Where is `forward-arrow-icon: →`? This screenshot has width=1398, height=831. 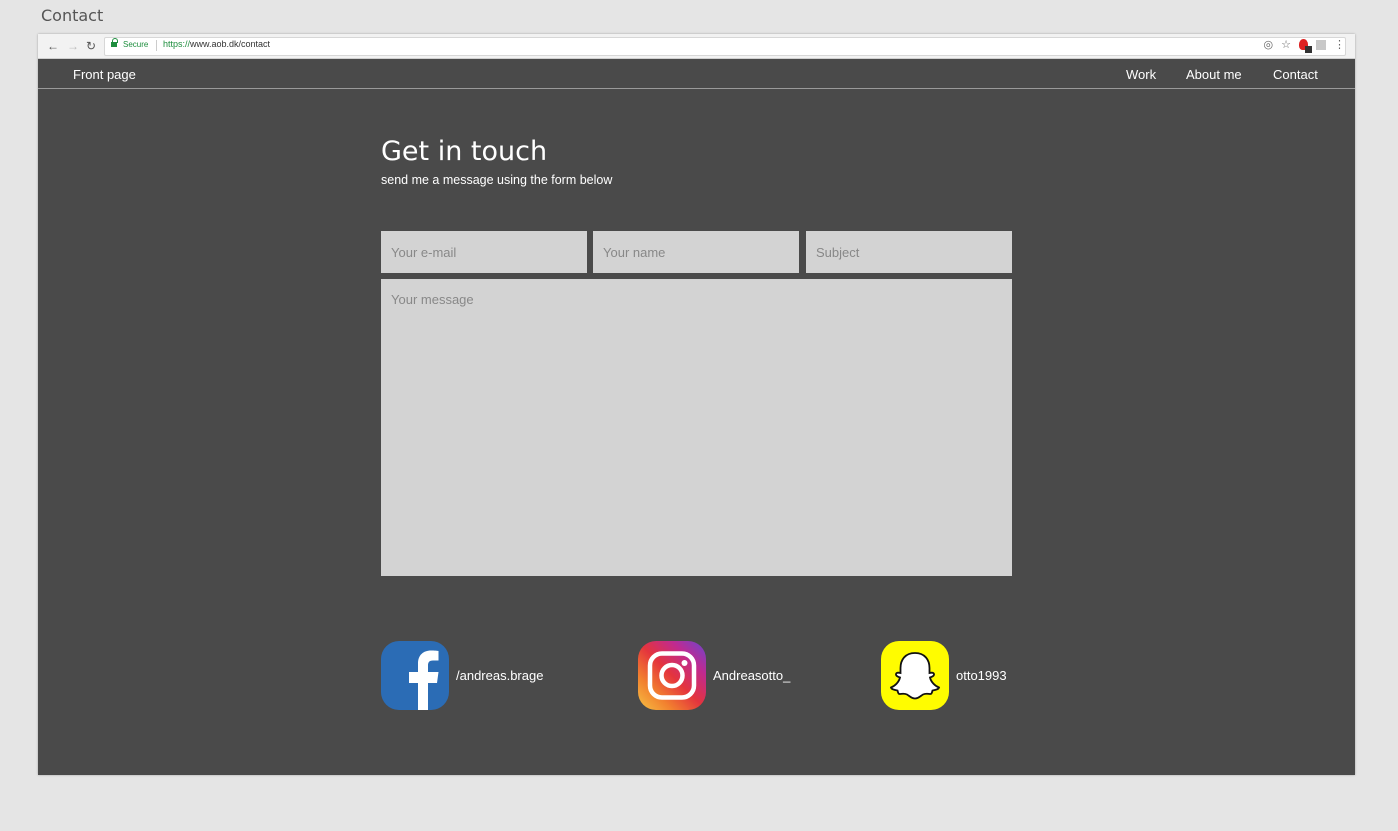 forward-arrow-icon: → is located at coordinates (73, 46).